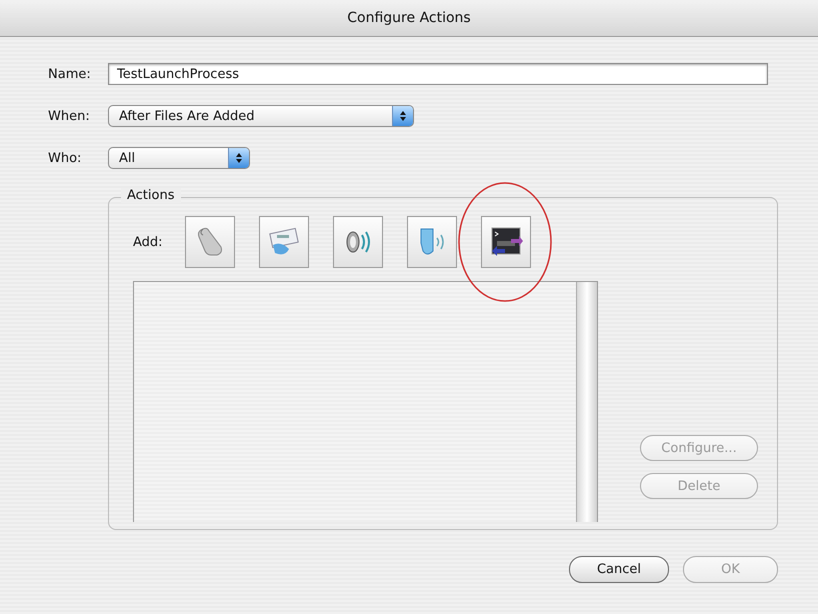 This screenshot has height=614, width=818. Describe the element at coordinates (148, 242) in the screenshot. I see `add-label: Add:` at that location.